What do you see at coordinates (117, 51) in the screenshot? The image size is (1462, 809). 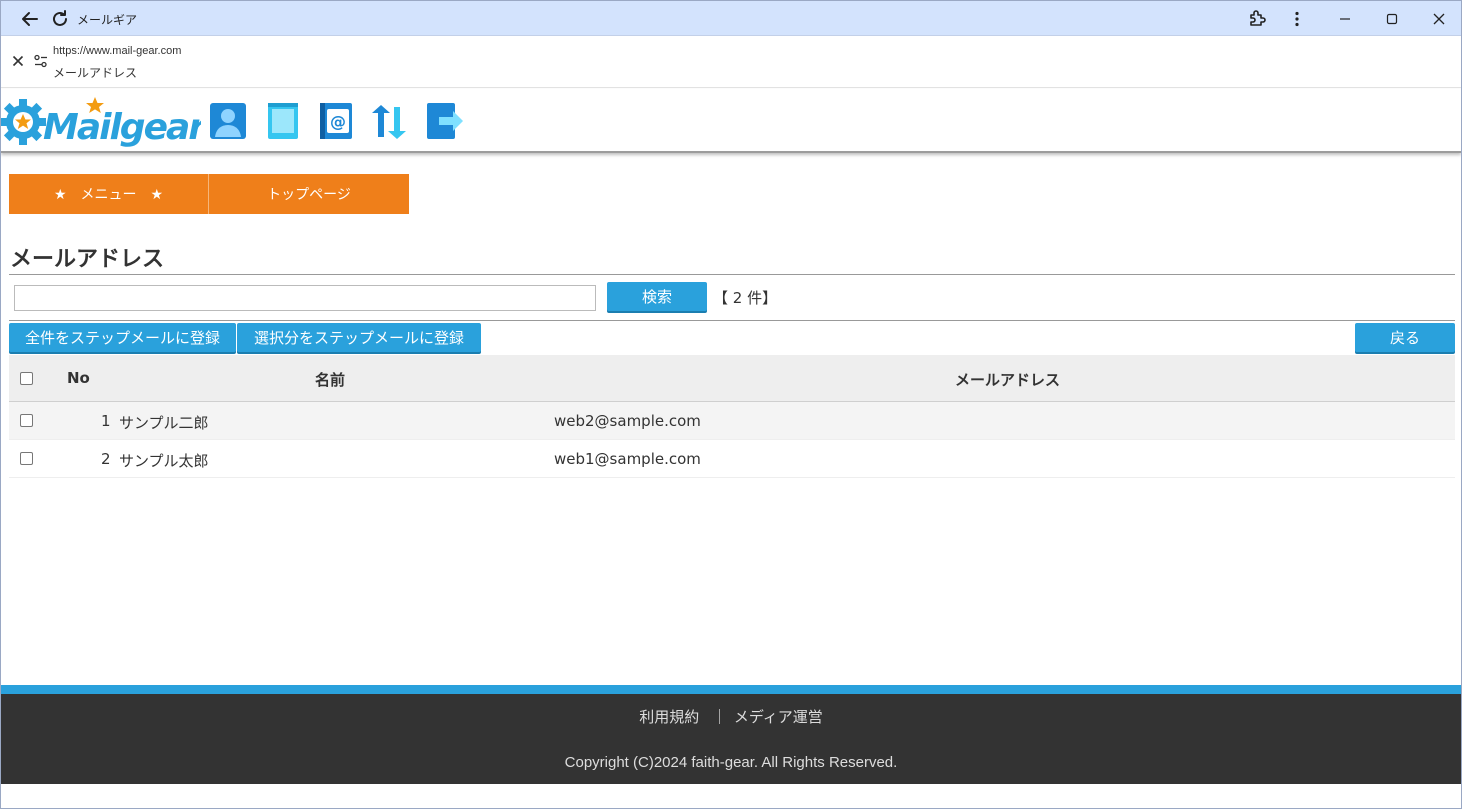 I see `url-text: https://www.mail-gear.com` at bounding box center [117, 51].